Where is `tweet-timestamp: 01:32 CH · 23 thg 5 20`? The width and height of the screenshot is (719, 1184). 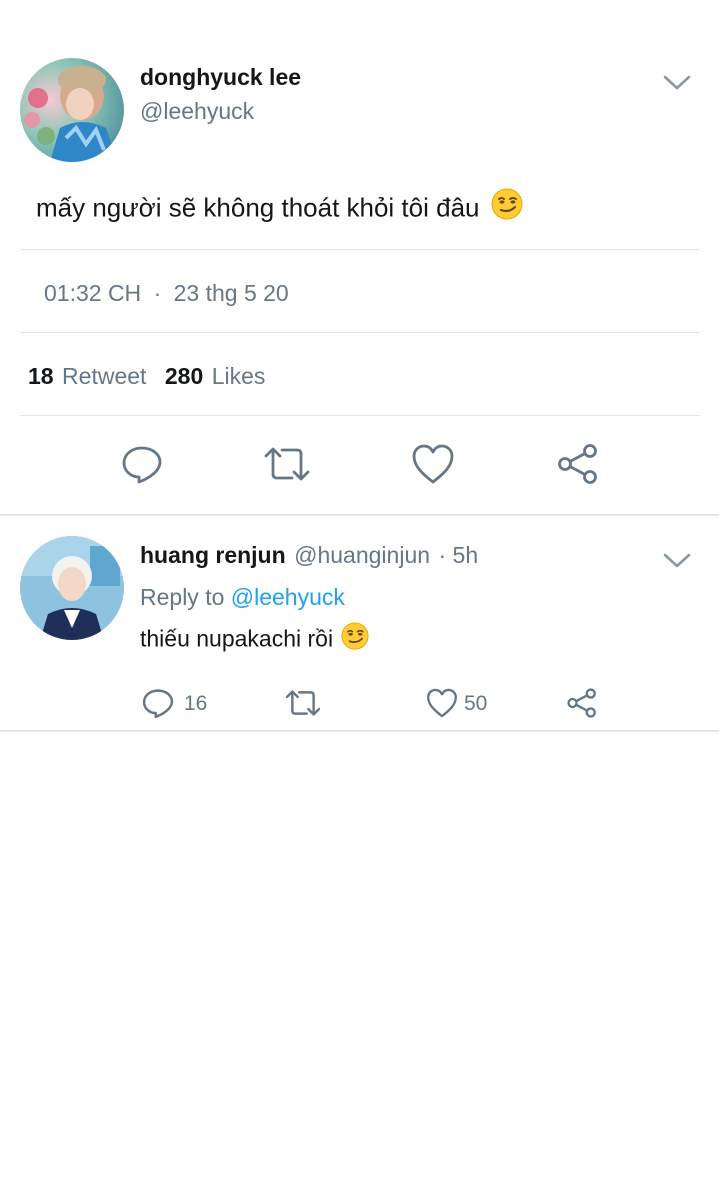 tweet-timestamp: 01:32 CH · 23 thg 5 20 is located at coordinates (166, 293).